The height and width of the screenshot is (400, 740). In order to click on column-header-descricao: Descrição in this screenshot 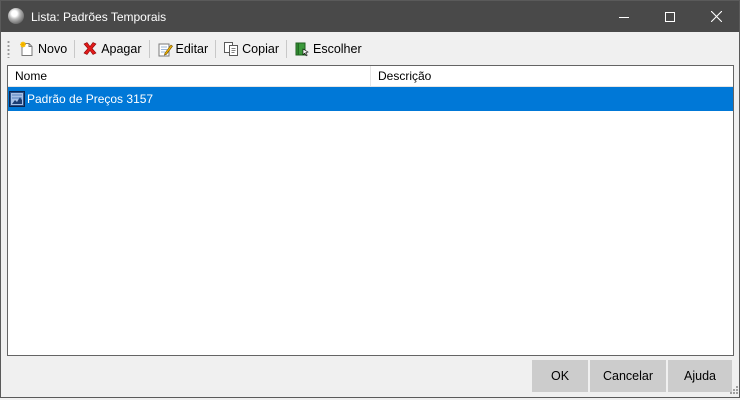, I will do `click(552, 76)`.